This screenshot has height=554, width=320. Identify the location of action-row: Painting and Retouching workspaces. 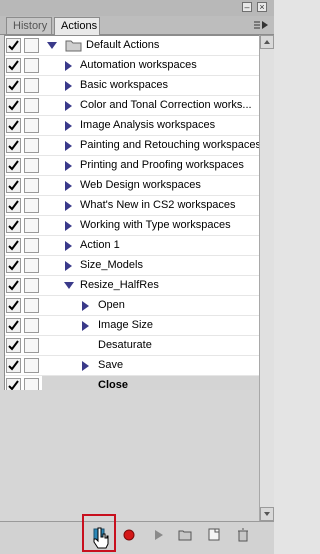
(132, 146).